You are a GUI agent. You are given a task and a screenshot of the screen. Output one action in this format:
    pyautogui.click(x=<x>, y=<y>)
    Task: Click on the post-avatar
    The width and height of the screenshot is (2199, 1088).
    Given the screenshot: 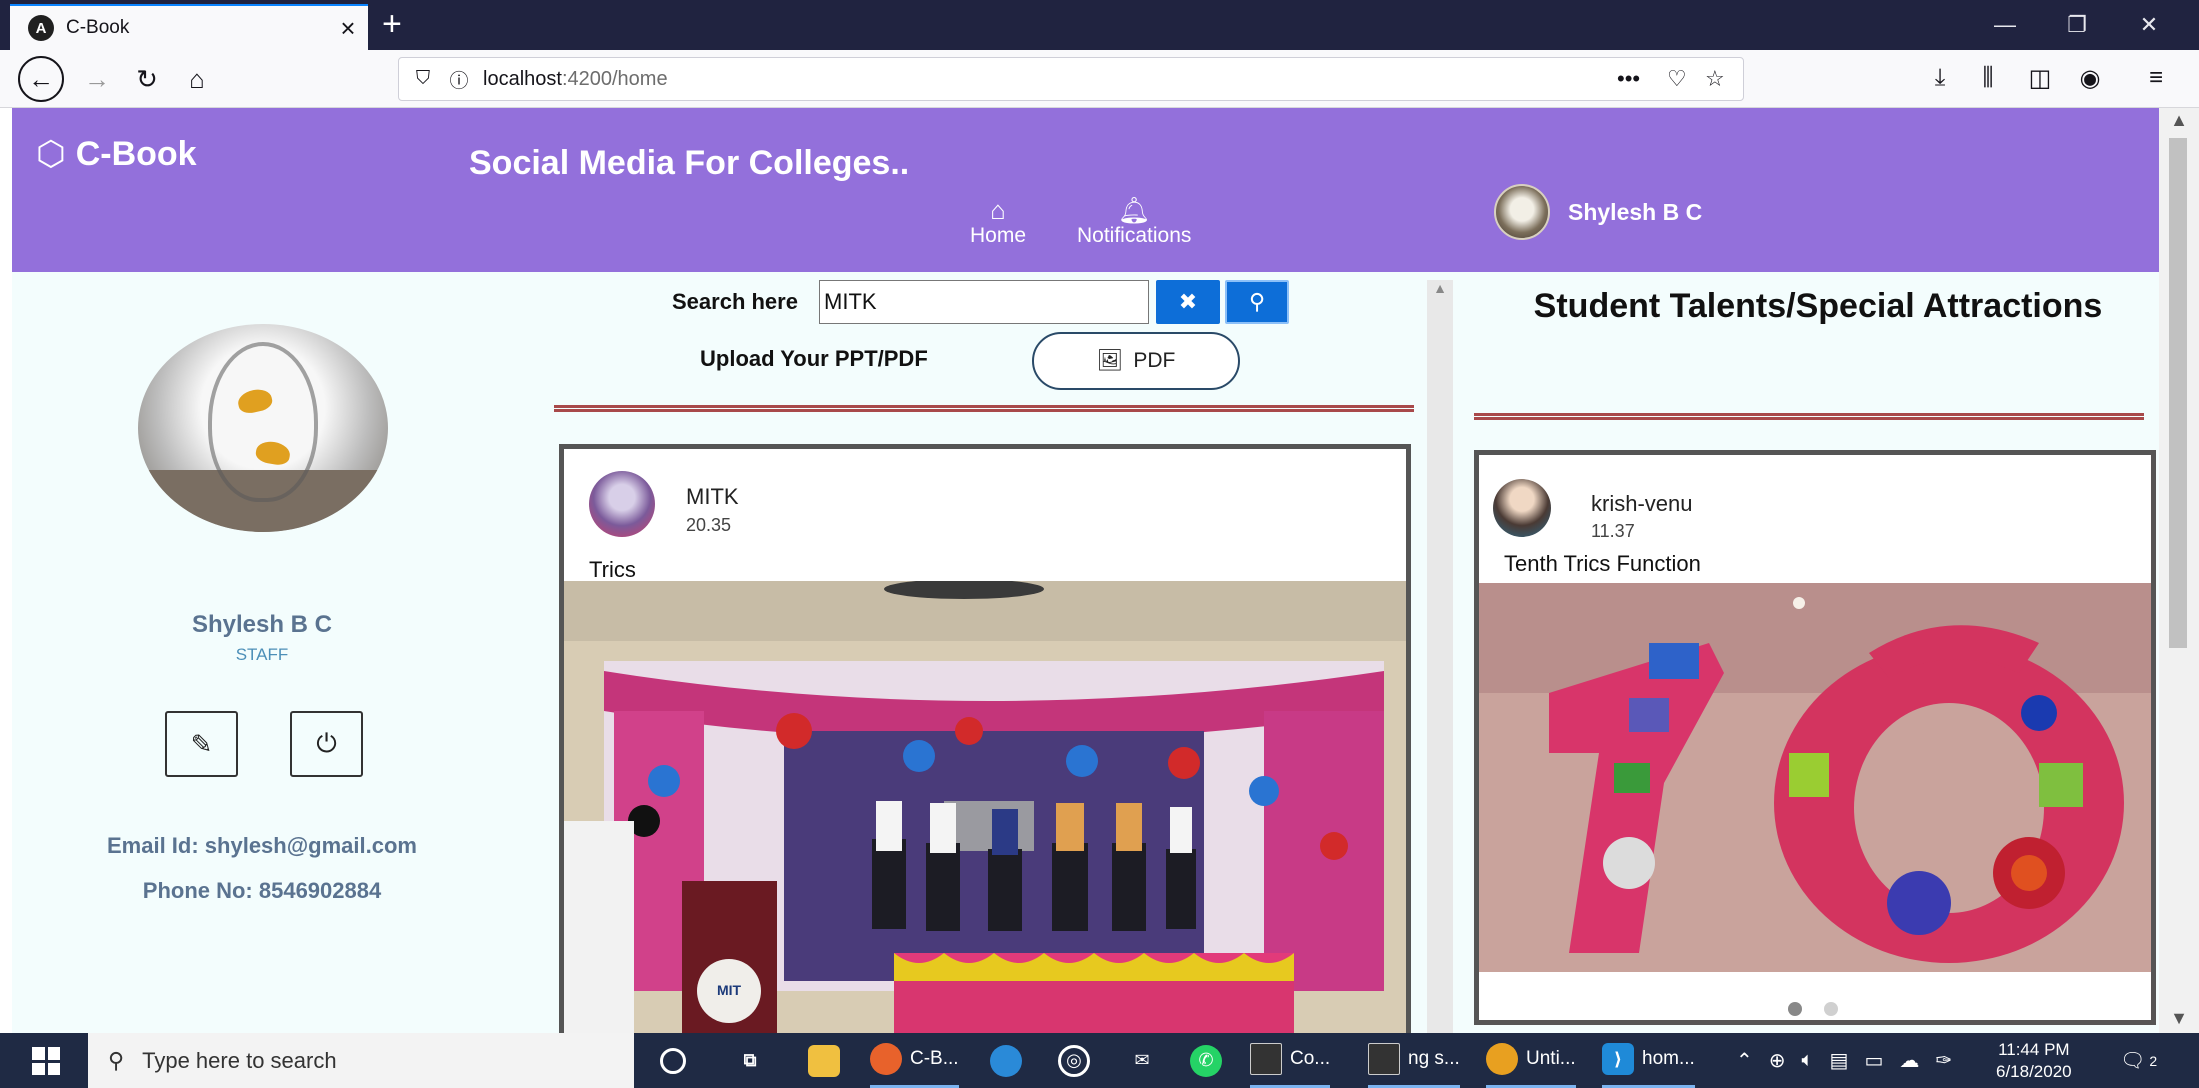 What is the action you would take?
    pyautogui.click(x=622, y=504)
    